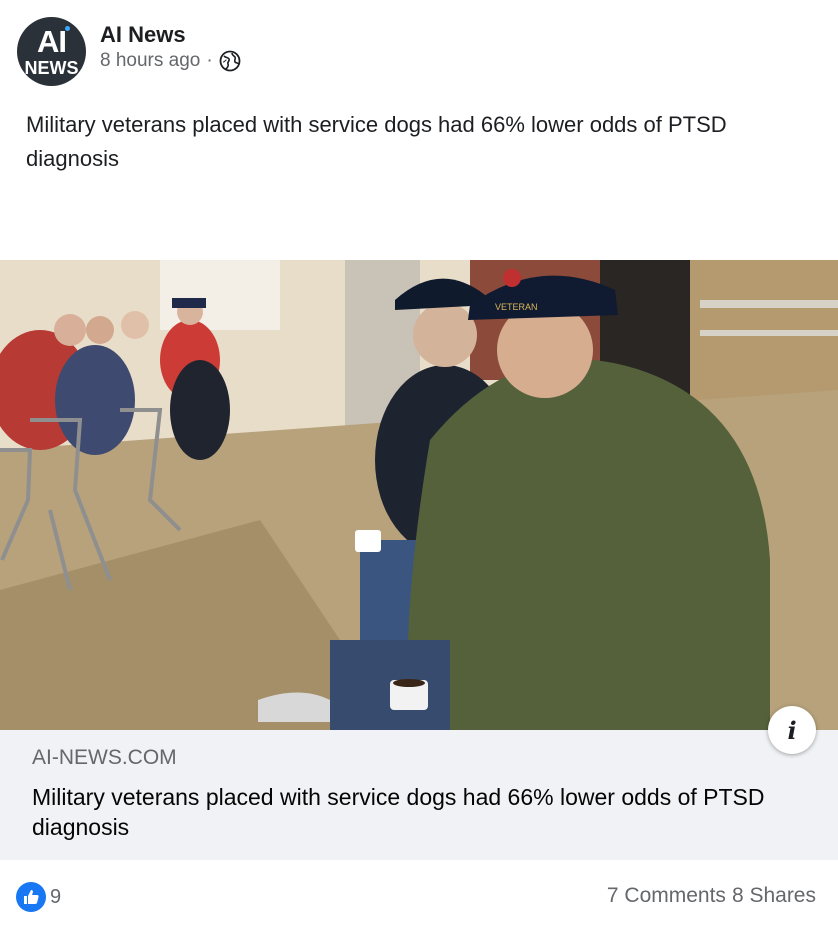  Describe the element at coordinates (150, 61) in the screenshot. I see `post-timestamp: 8 hours ago` at that location.